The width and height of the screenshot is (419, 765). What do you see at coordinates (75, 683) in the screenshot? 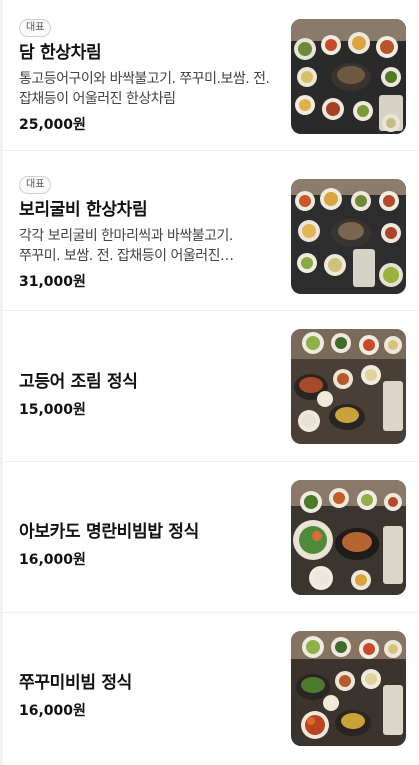
I see `menu-item-name: 쭈꾸미비빔 정식` at bounding box center [75, 683].